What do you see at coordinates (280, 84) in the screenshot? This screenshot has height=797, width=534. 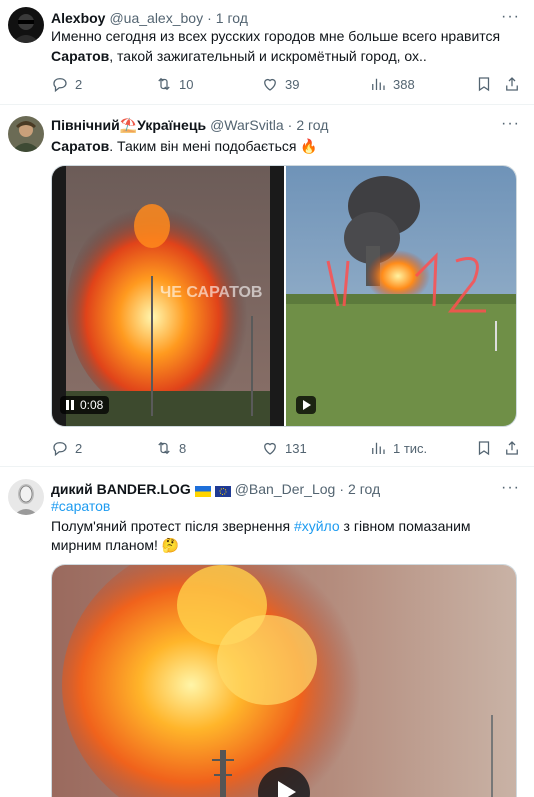 I see `like-button: 39` at bounding box center [280, 84].